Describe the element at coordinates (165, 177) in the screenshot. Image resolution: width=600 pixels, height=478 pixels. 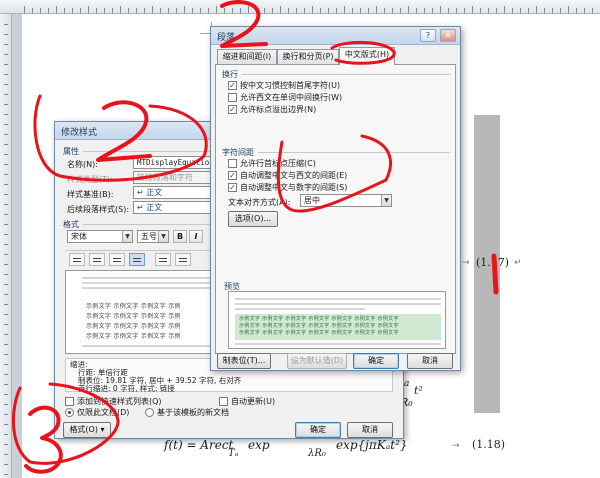
I see `style-type-value: 链接段落和字符` at that location.